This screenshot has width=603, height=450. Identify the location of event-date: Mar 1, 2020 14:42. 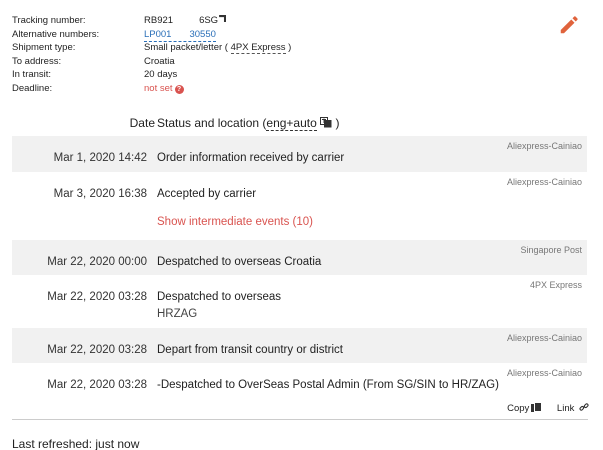
(100, 158).